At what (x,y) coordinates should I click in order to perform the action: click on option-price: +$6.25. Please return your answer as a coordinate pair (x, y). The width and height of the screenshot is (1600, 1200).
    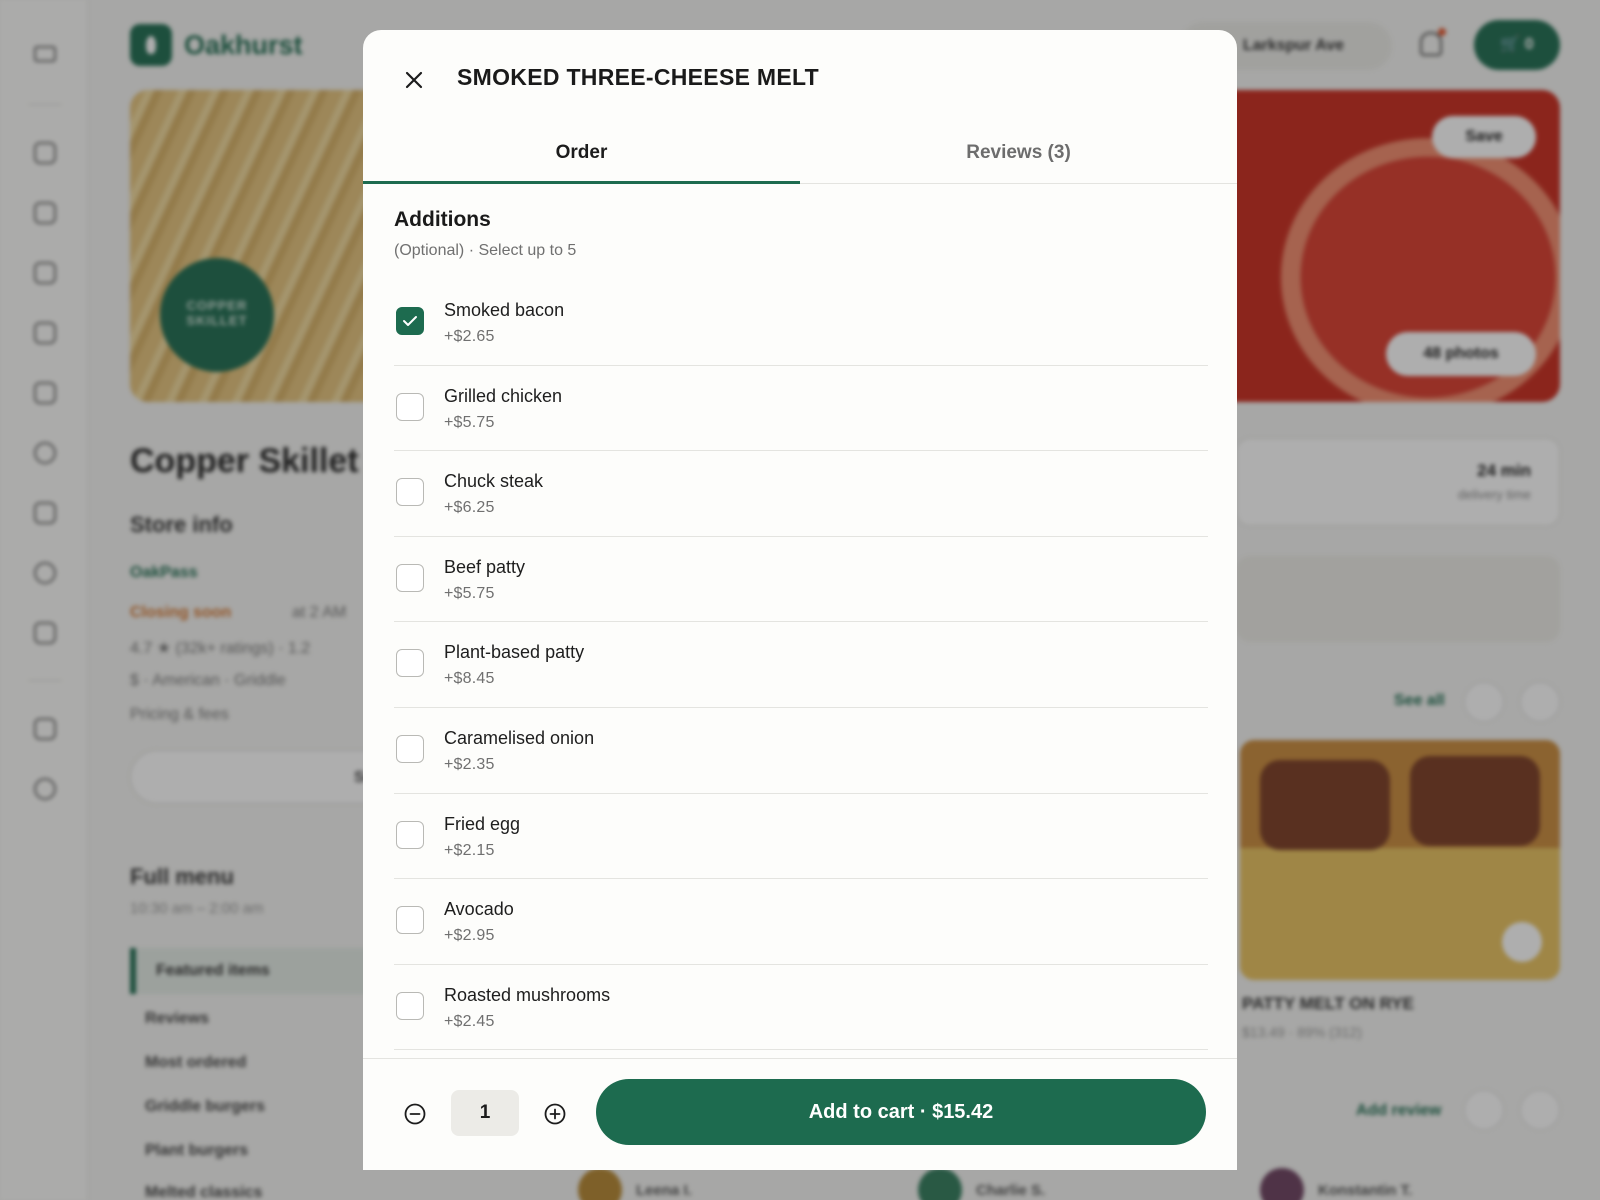
    Looking at the image, I should click on (469, 508).